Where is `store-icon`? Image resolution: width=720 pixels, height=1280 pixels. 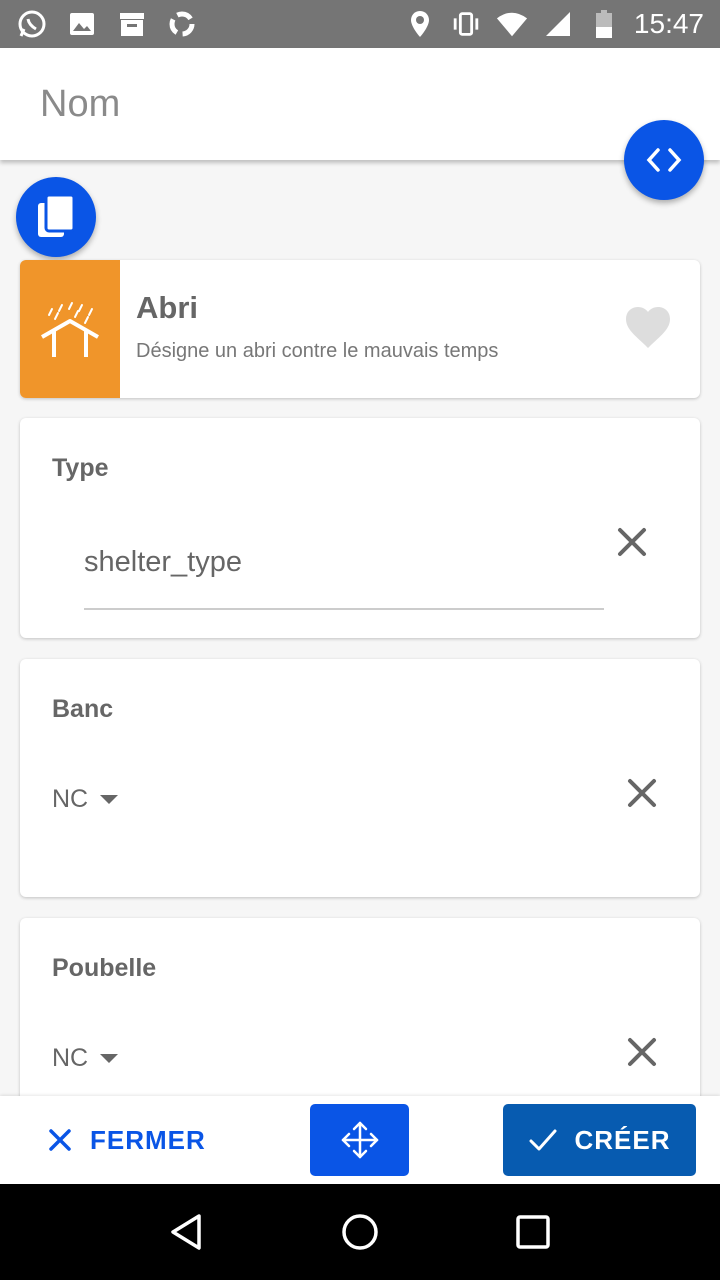
store-icon is located at coordinates (132, 24).